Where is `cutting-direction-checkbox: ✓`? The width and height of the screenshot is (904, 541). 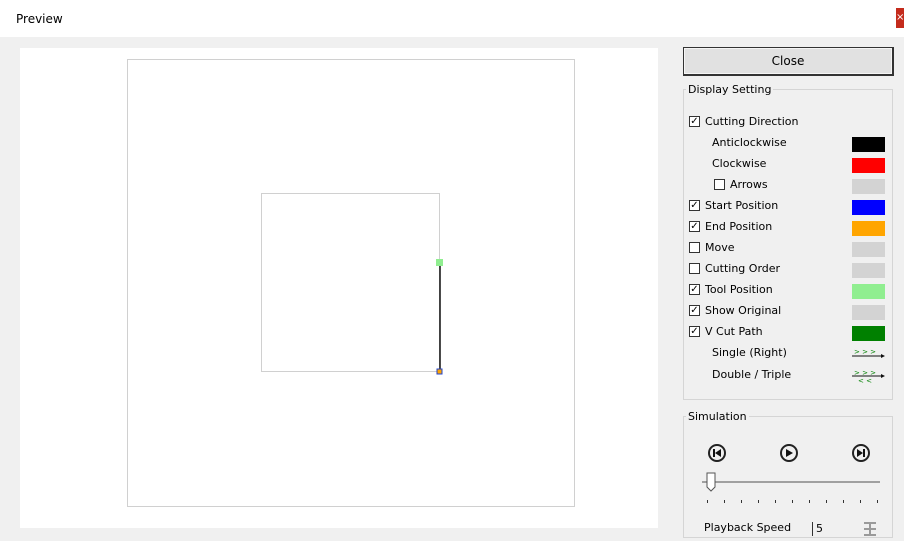 cutting-direction-checkbox: ✓ is located at coordinates (694, 121).